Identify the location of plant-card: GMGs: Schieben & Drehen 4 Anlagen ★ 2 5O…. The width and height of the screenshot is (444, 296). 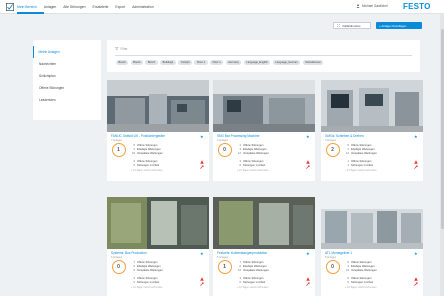
(372, 130).